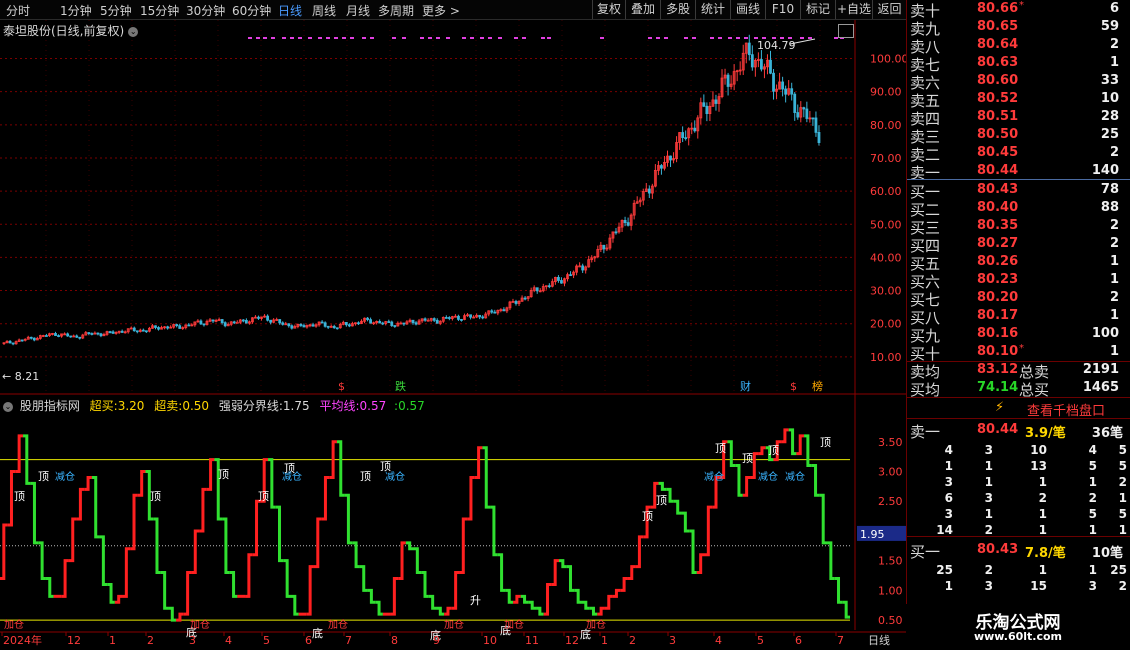 This screenshot has width=1130, height=650. I want to click on buy-level-row: 买八 80.17 1, so click(1018, 317).